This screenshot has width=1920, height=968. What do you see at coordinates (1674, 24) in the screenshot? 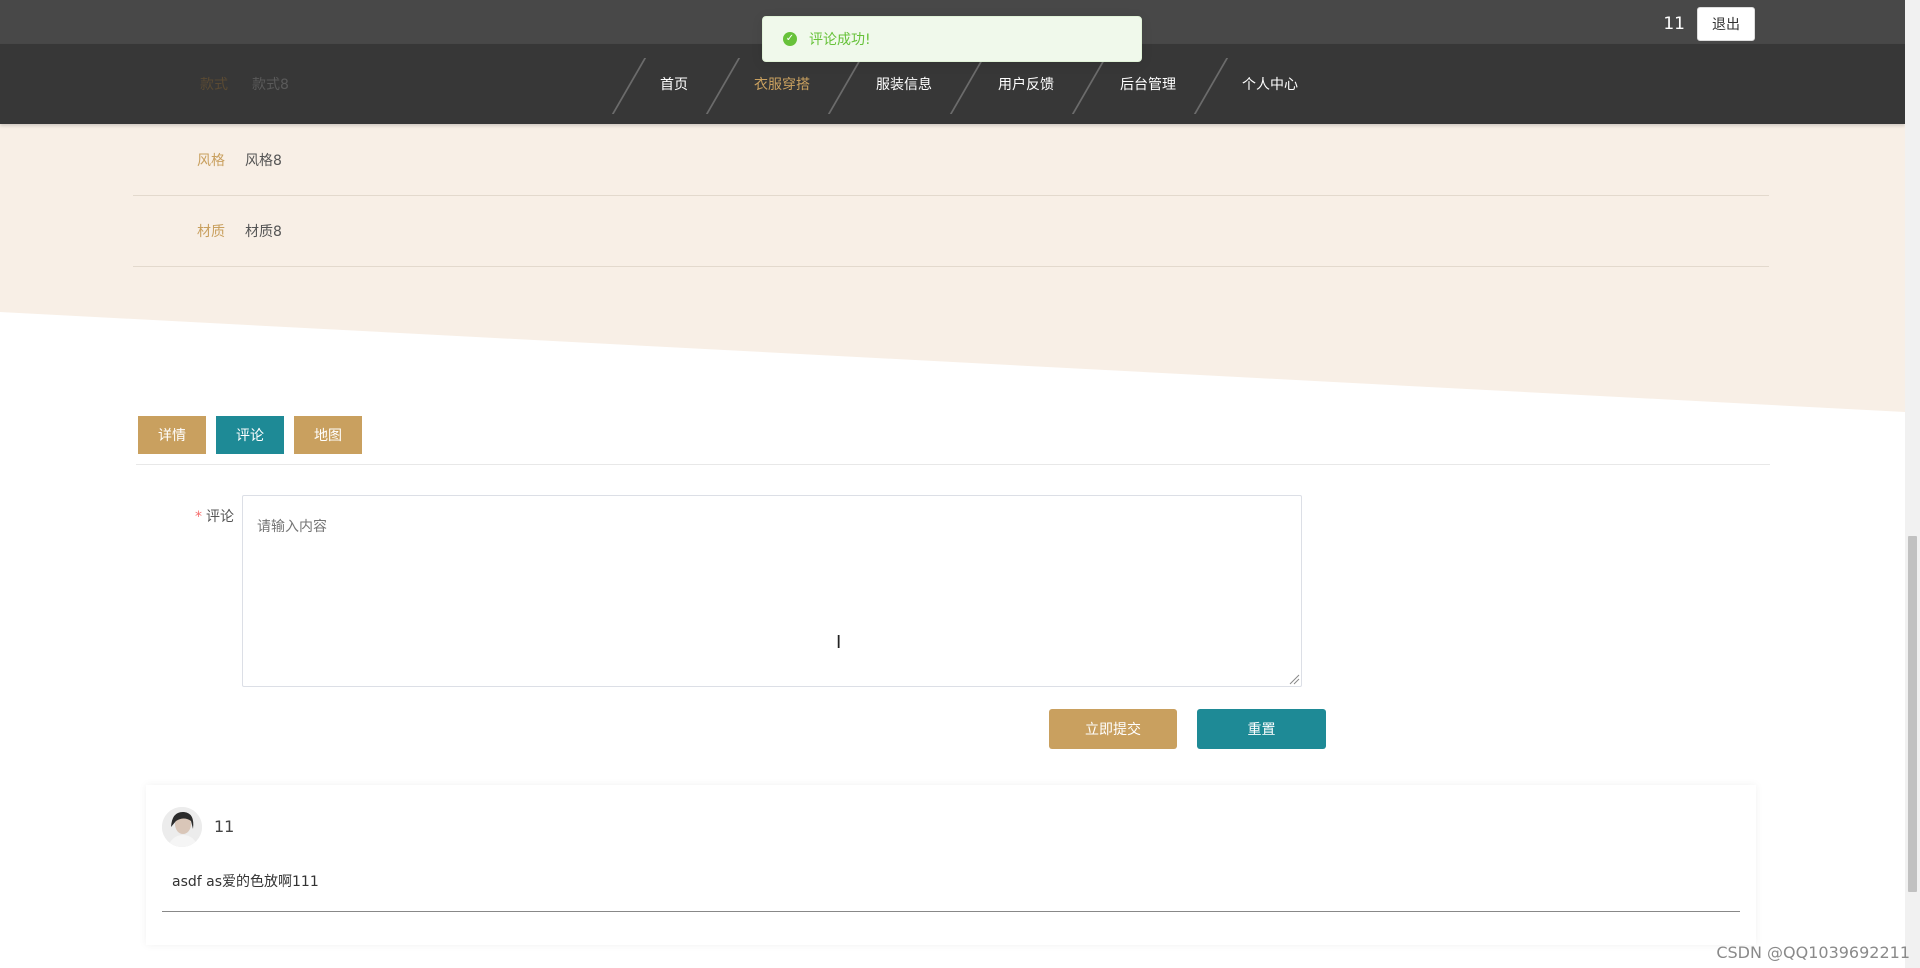
I see `username: 11` at bounding box center [1674, 24].